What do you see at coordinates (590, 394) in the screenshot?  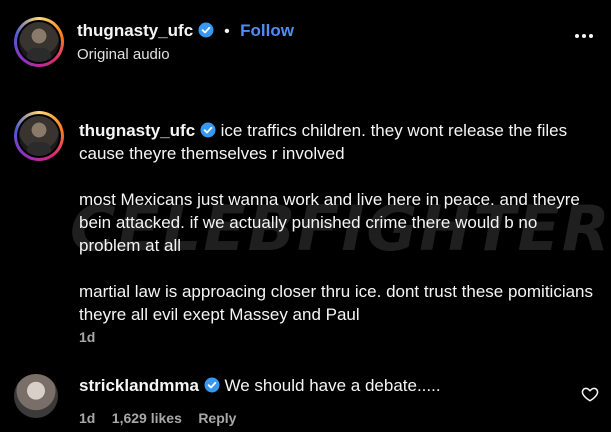 I see `heart-icon` at bounding box center [590, 394].